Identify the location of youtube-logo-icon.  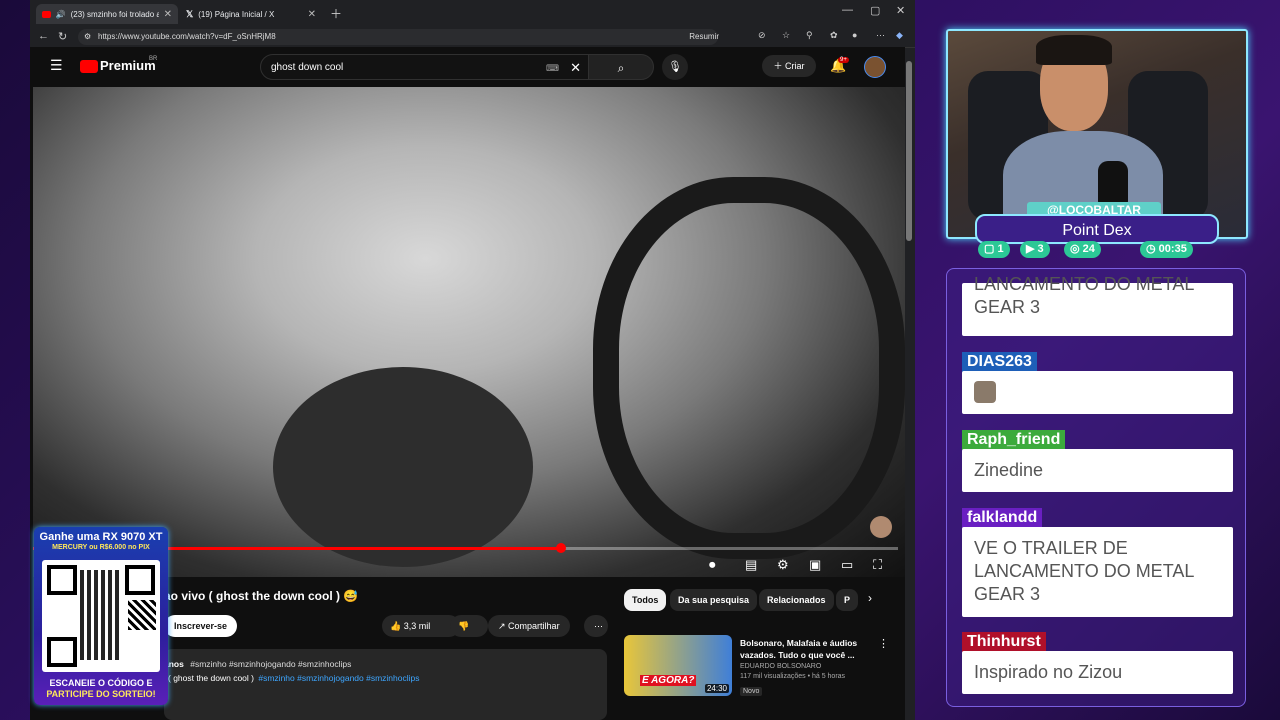
(89, 66).